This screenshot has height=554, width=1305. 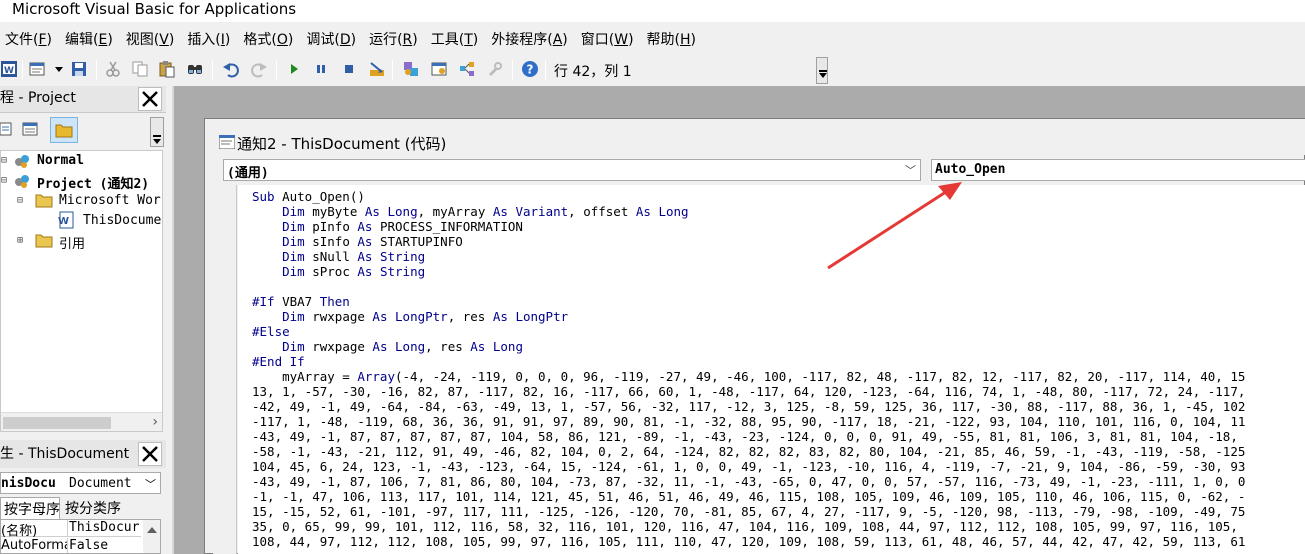 What do you see at coordinates (456, 39) in the screenshot?
I see `menu-item-t: 工具(T)` at bounding box center [456, 39].